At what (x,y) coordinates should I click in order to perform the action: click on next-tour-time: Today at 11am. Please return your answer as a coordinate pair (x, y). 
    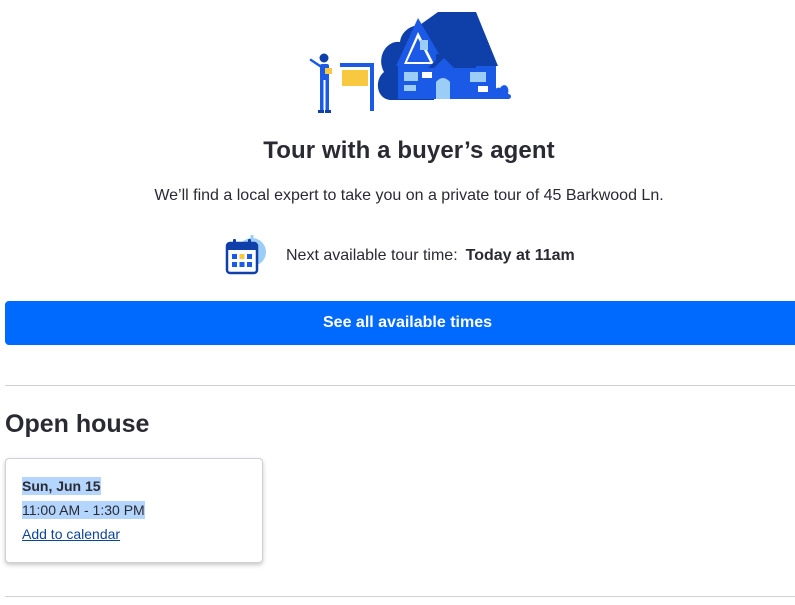
    Looking at the image, I should click on (520, 255).